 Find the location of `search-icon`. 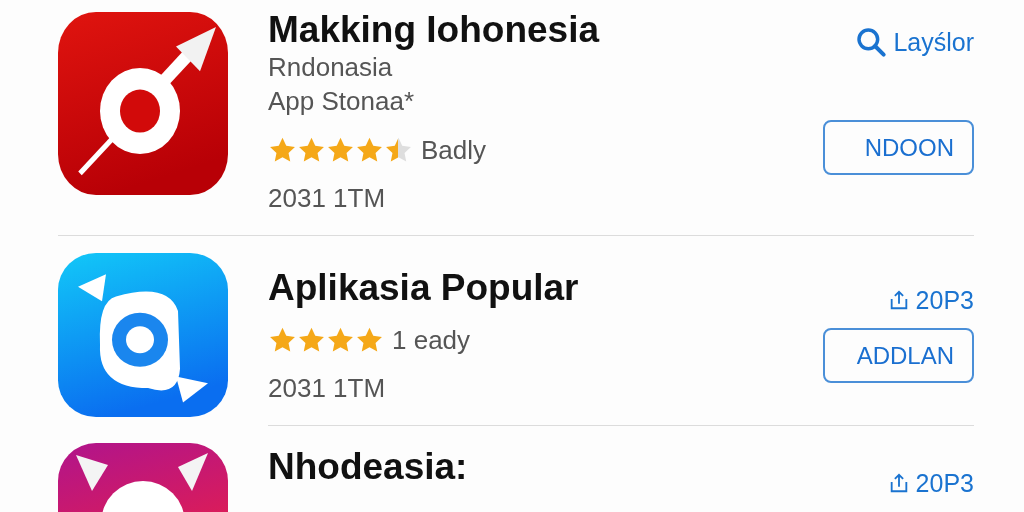

search-icon is located at coordinates (871, 42).